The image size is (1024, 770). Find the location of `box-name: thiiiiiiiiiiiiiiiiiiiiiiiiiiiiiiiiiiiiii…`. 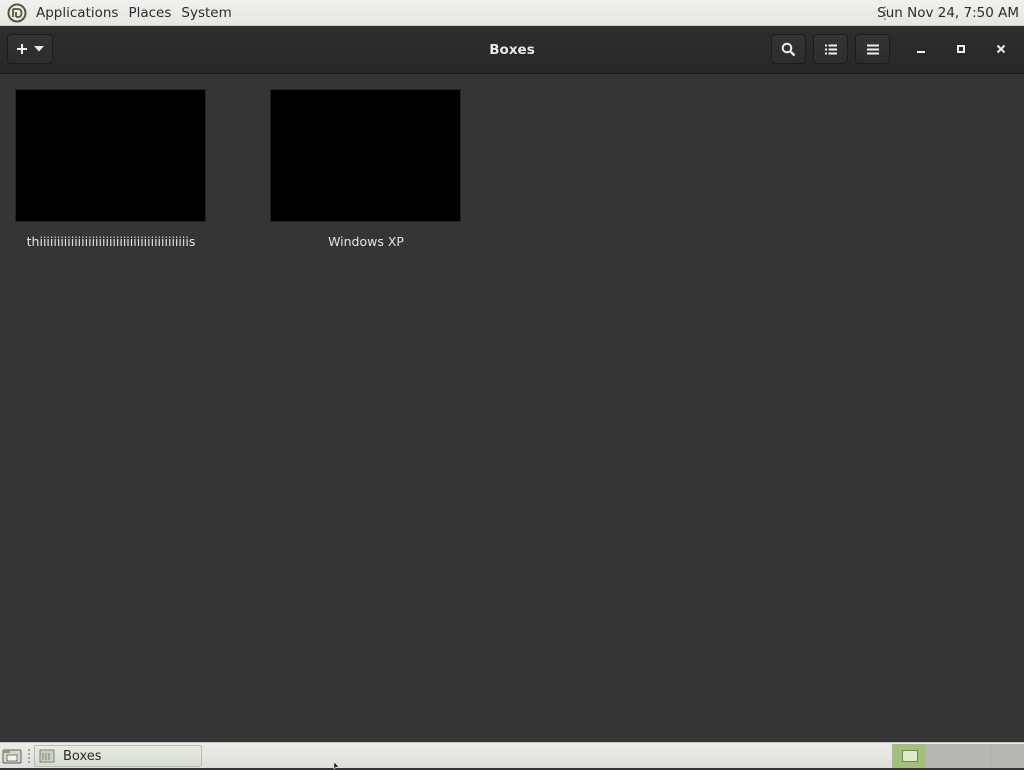

box-name: thiiiiiiiiiiiiiiiiiiiiiiiiiiiiiiiiiiiiii… is located at coordinates (111, 241).